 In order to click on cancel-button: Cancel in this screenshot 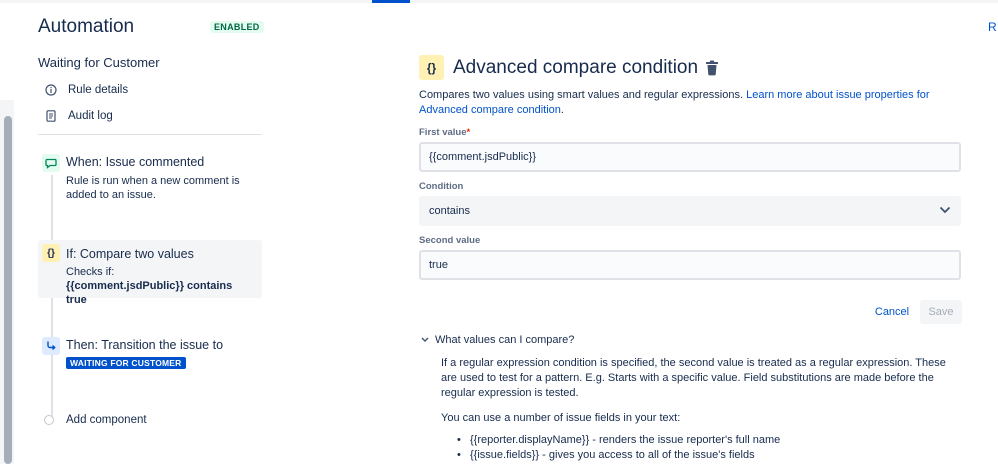, I will do `click(892, 312)`.